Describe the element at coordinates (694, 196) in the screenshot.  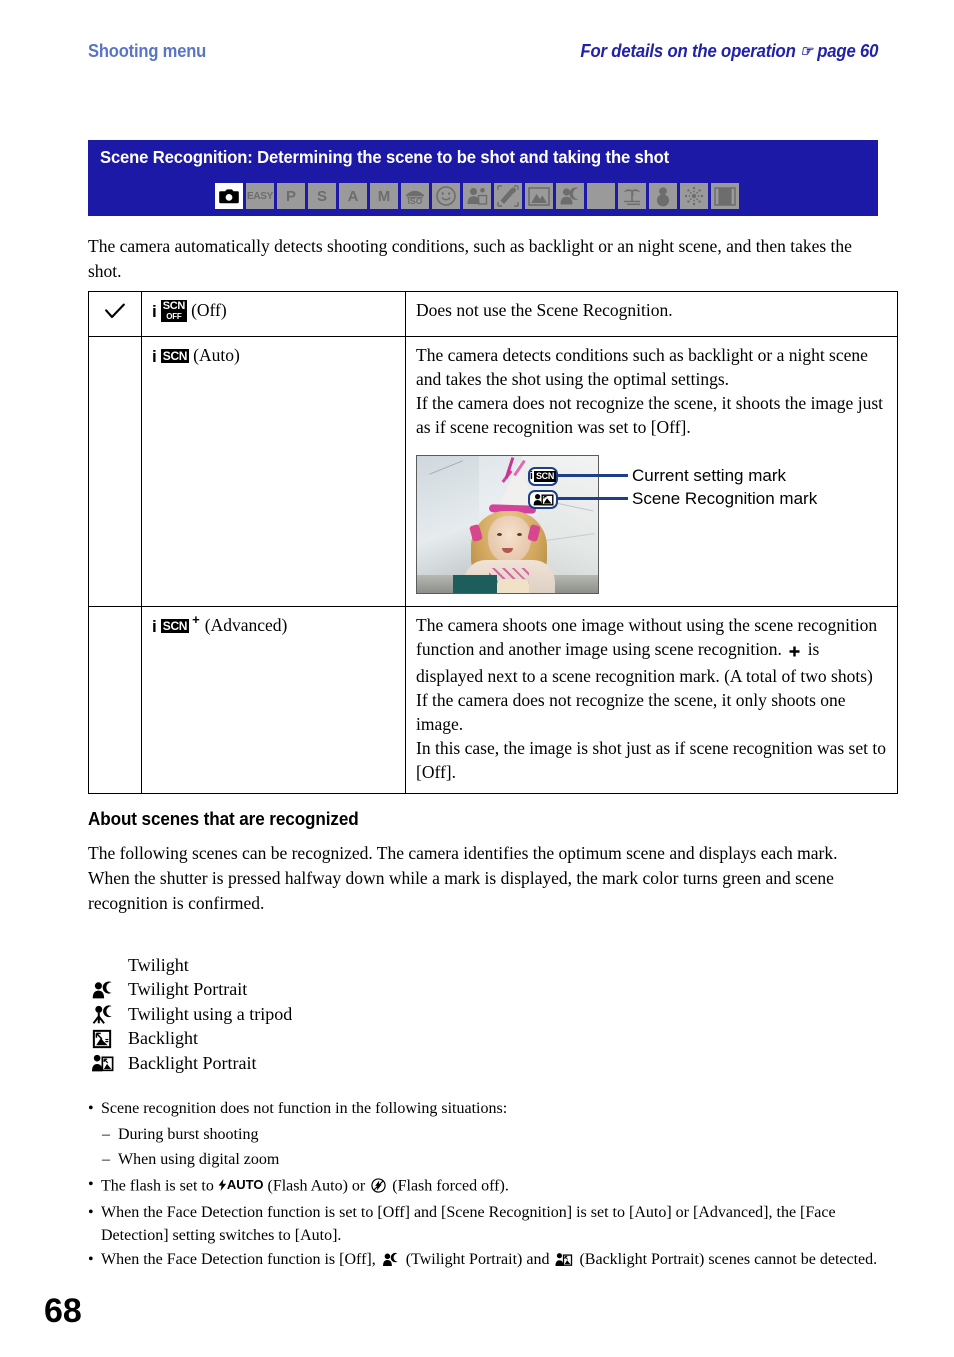
I see `mode-fireworks` at that location.